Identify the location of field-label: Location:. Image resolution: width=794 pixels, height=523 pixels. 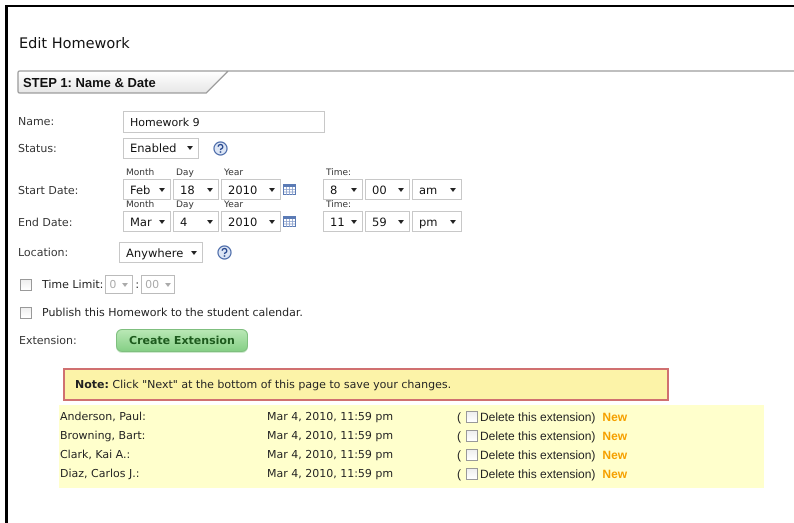
(43, 252).